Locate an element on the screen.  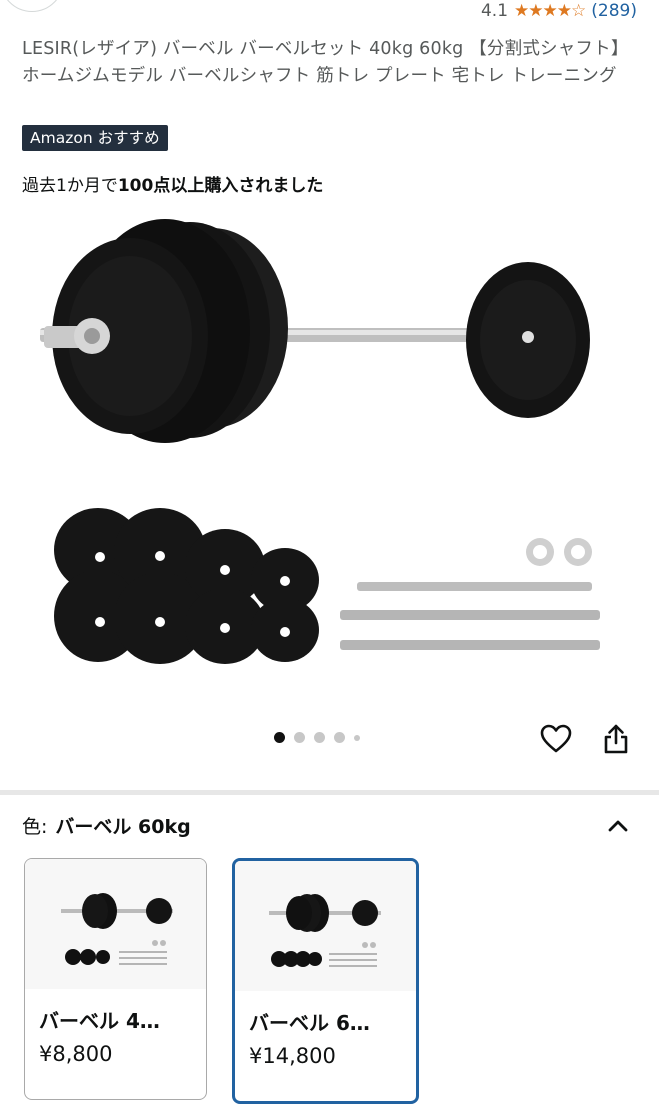
star-rating: ★ ★ ★ ★ ☆ is located at coordinates (550, 11).